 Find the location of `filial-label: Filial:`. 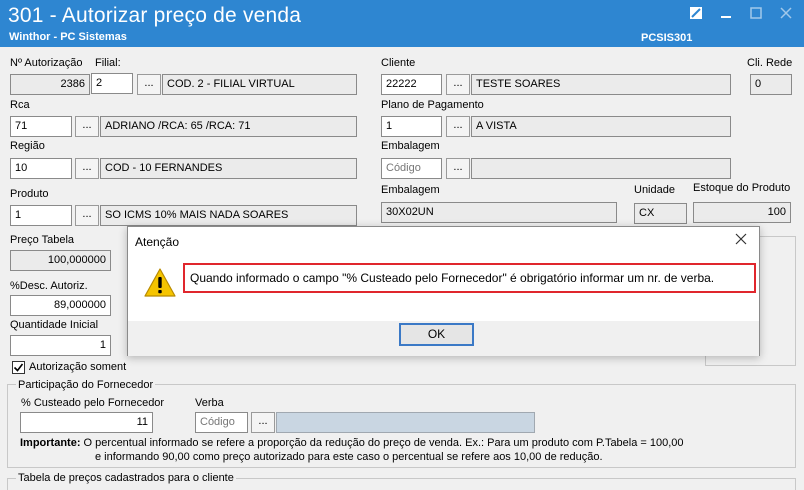

filial-label: Filial: is located at coordinates (108, 63).